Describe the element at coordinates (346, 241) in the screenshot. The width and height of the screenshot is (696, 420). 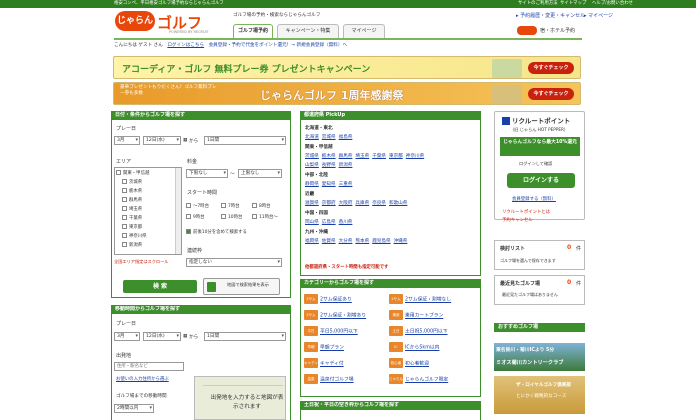
I see `pref-link: 大分県` at that location.